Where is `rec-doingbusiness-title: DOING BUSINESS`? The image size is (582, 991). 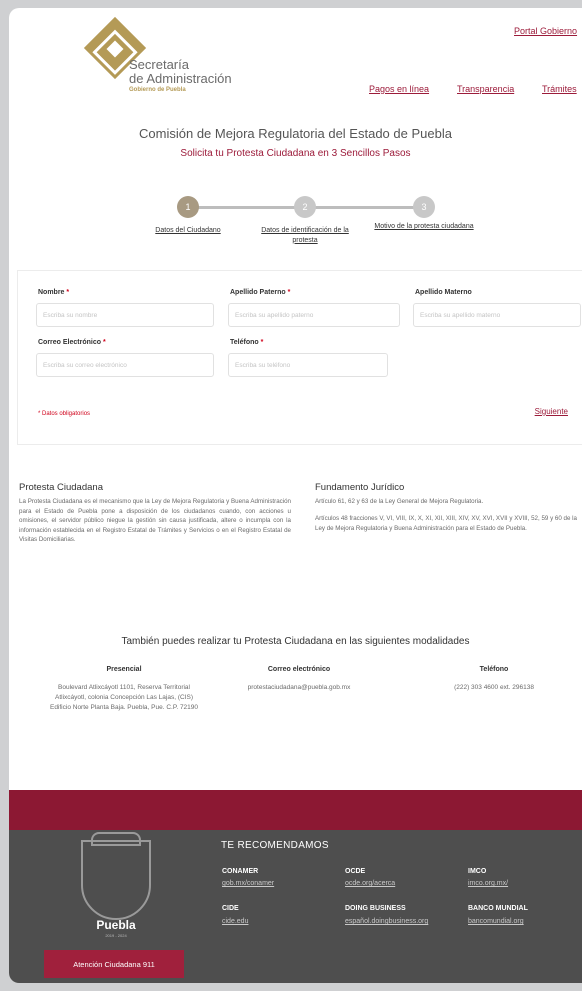 rec-doingbusiness-title: DOING BUSINESS is located at coordinates (375, 908).